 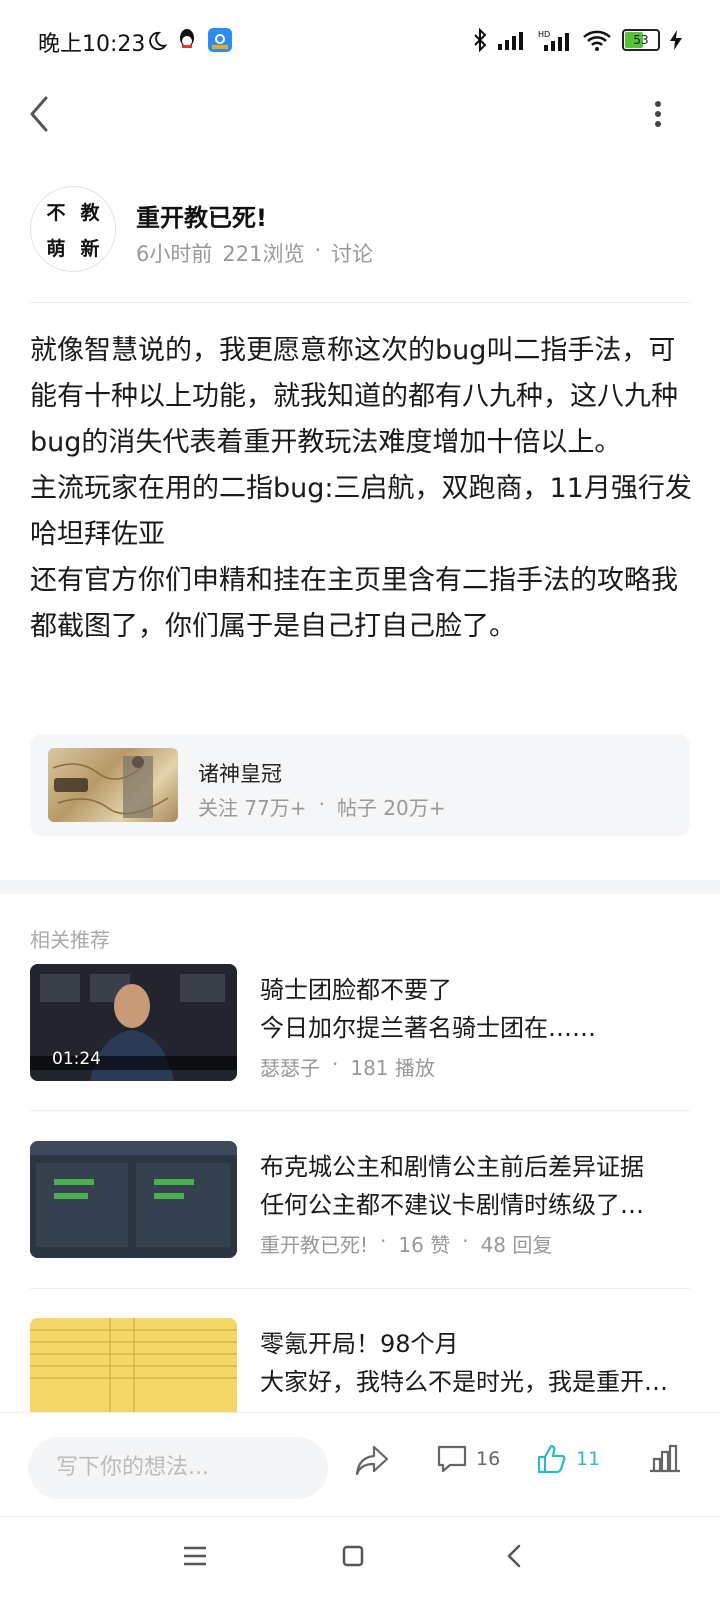 I want to click on video-thumbnail: 01:24, so click(x=133, y=1022).